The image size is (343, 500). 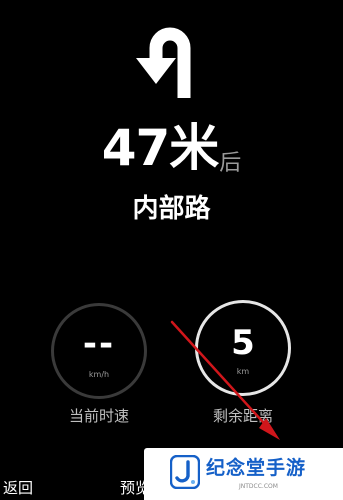 I want to click on watermark-domain: JNTDCC.COM, so click(x=258, y=486).